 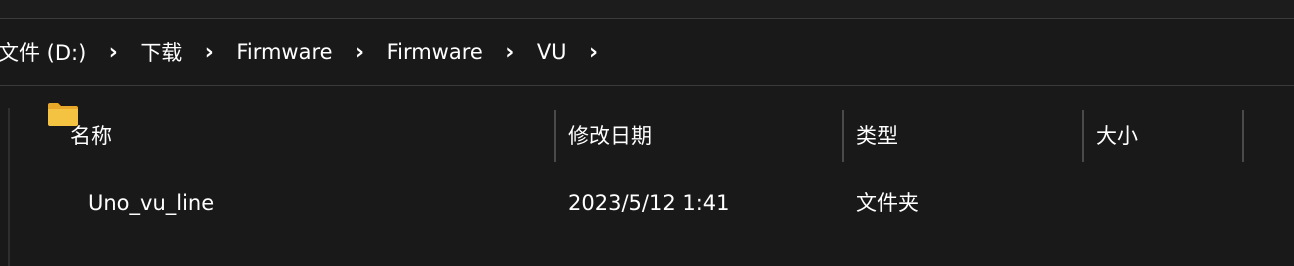 I want to click on folder-icon, so click(x=63, y=114).